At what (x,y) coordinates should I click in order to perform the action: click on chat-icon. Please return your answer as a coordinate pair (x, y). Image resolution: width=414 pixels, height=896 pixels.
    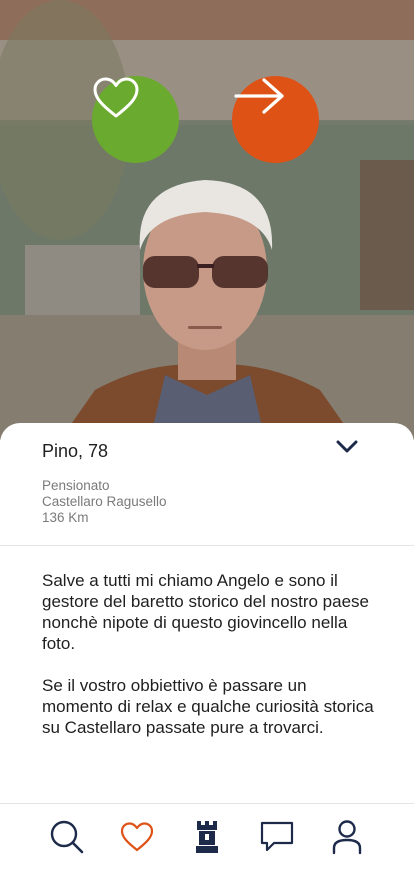
    Looking at the image, I should click on (277, 836).